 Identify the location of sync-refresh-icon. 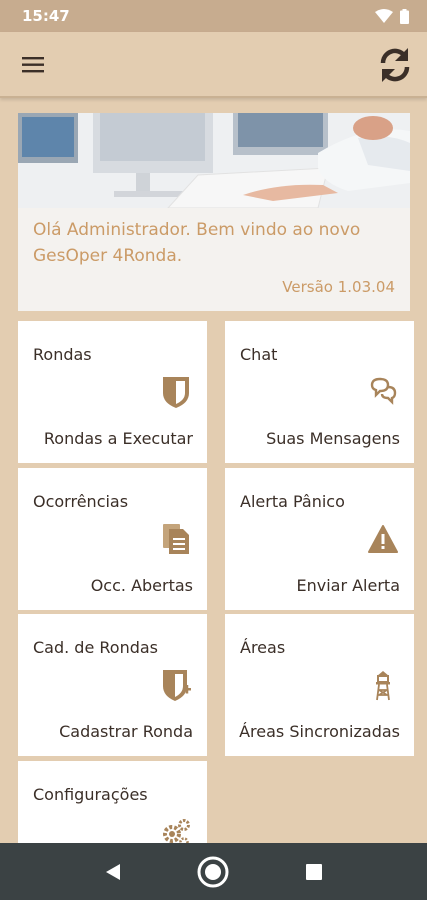
(395, 65).